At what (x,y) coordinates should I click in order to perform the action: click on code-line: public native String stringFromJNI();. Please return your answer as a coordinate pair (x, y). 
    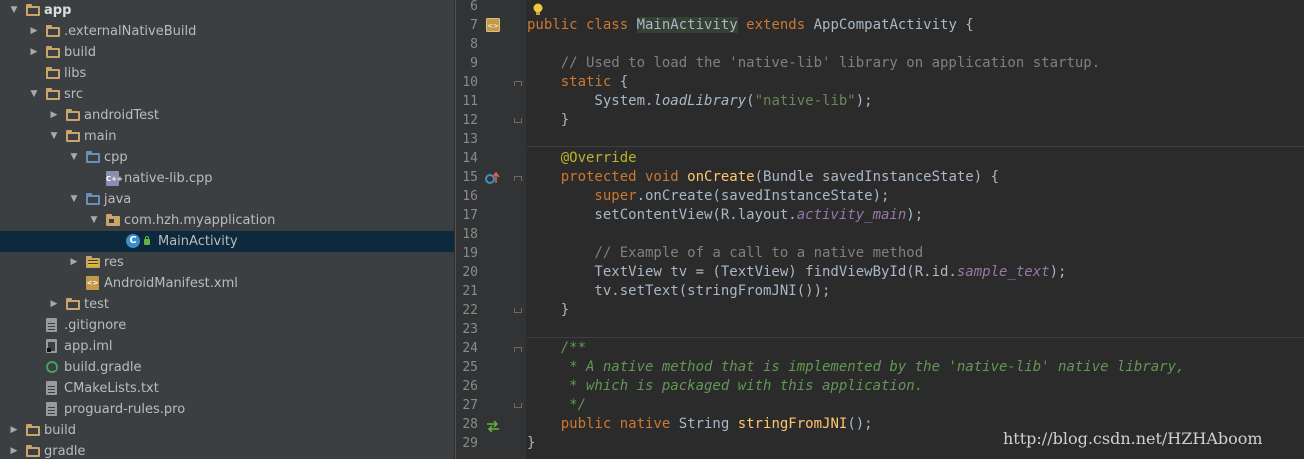
    Looking at the image, I should click on (700, 424).